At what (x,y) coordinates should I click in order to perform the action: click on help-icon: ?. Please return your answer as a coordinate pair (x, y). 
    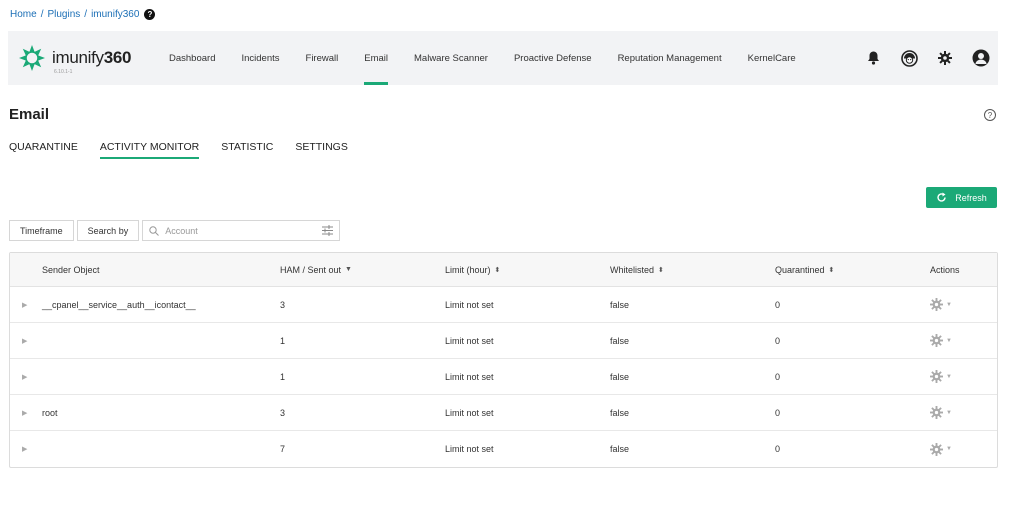
    Looking at the image, I should click on (150, 14).